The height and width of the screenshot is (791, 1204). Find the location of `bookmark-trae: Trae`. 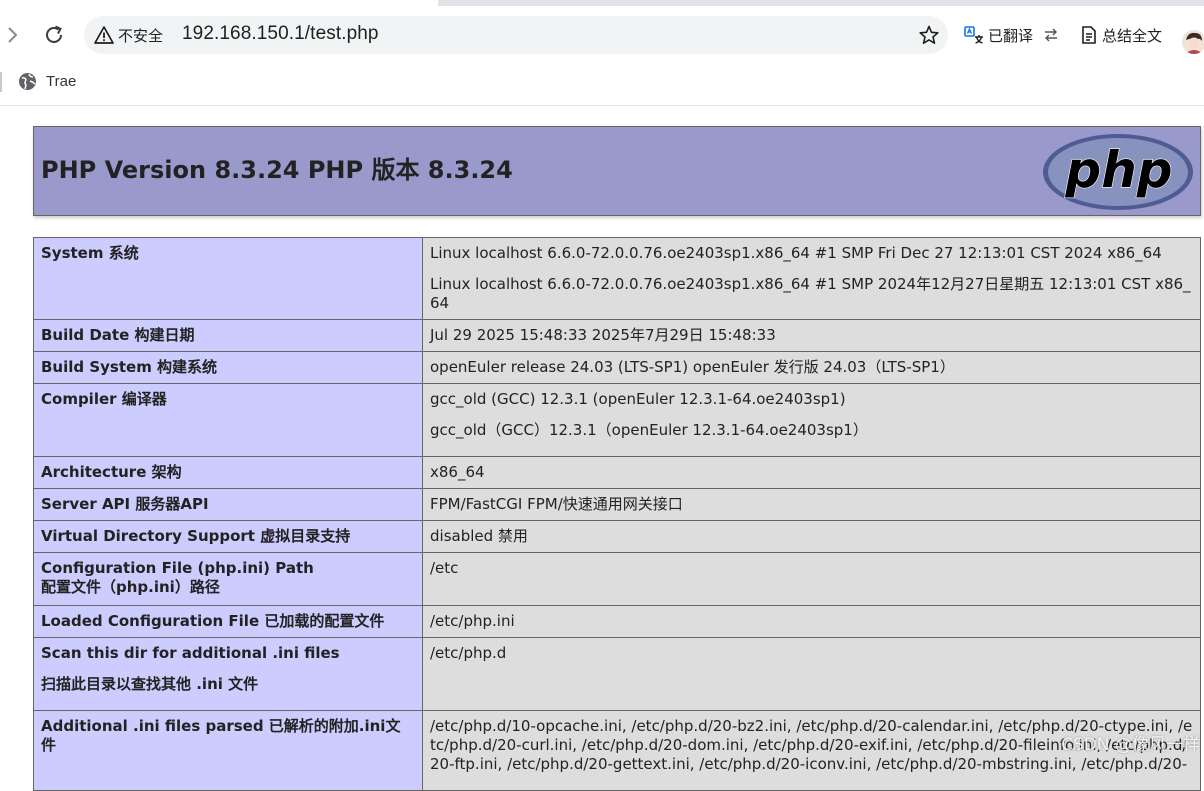

bookmark-trae: Trae is located at coordinates (47, 81).